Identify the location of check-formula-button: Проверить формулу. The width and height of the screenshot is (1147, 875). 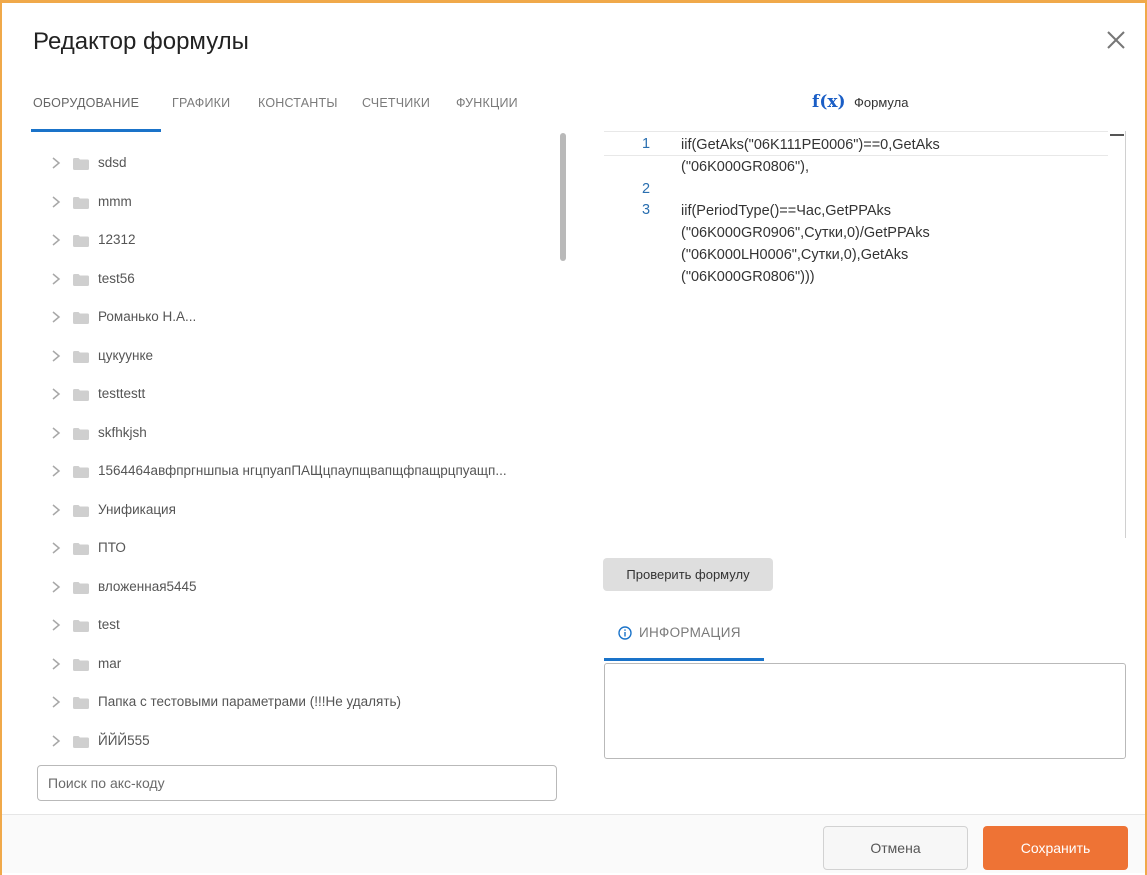
(688, 574).